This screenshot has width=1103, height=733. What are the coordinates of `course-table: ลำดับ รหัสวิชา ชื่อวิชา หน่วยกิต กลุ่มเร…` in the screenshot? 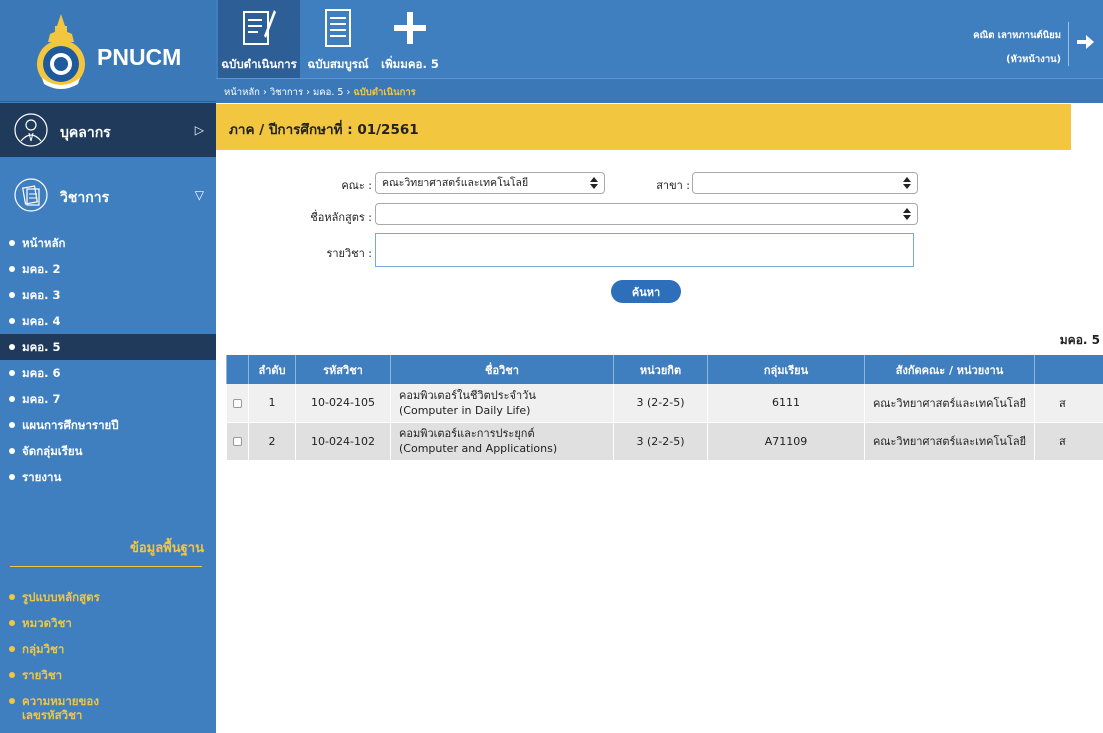 It's located at (664, 408).